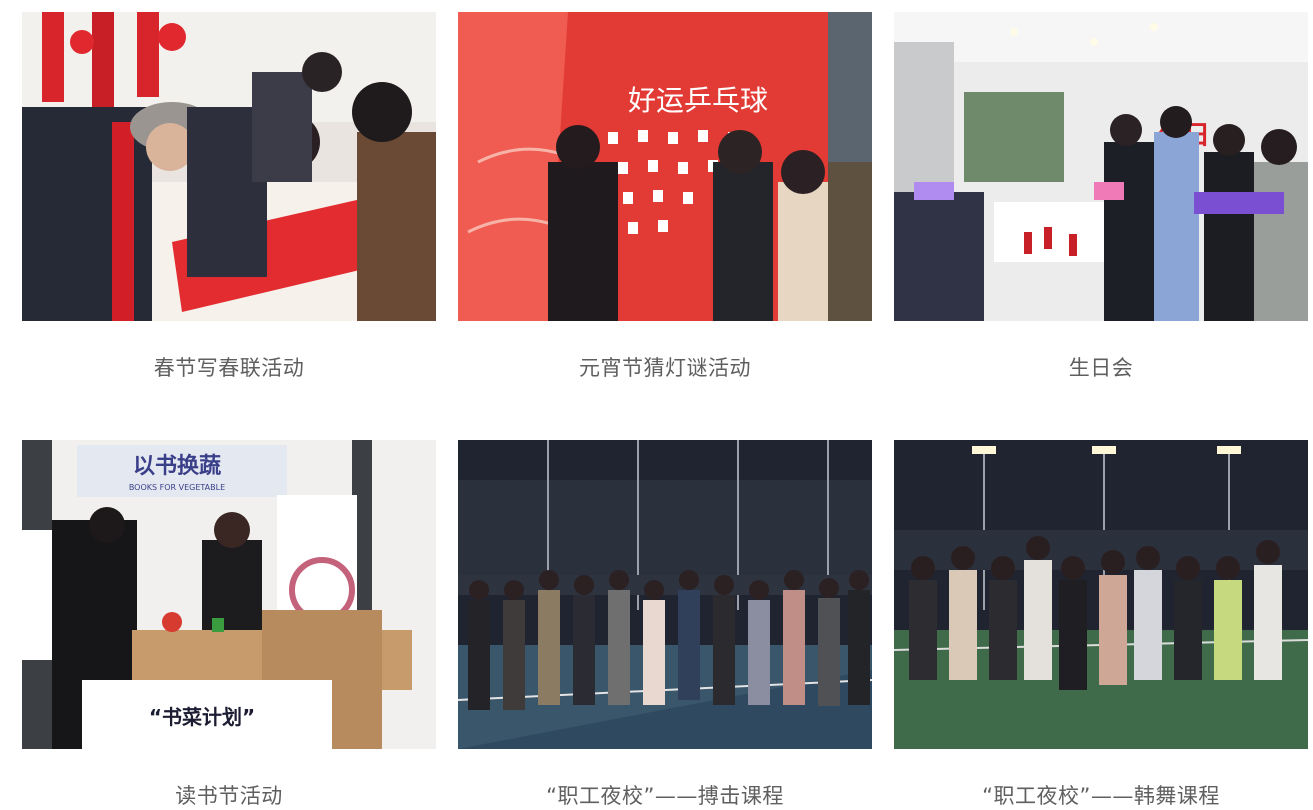  I want to click on kdance-class-photo, so click(1101, 594).